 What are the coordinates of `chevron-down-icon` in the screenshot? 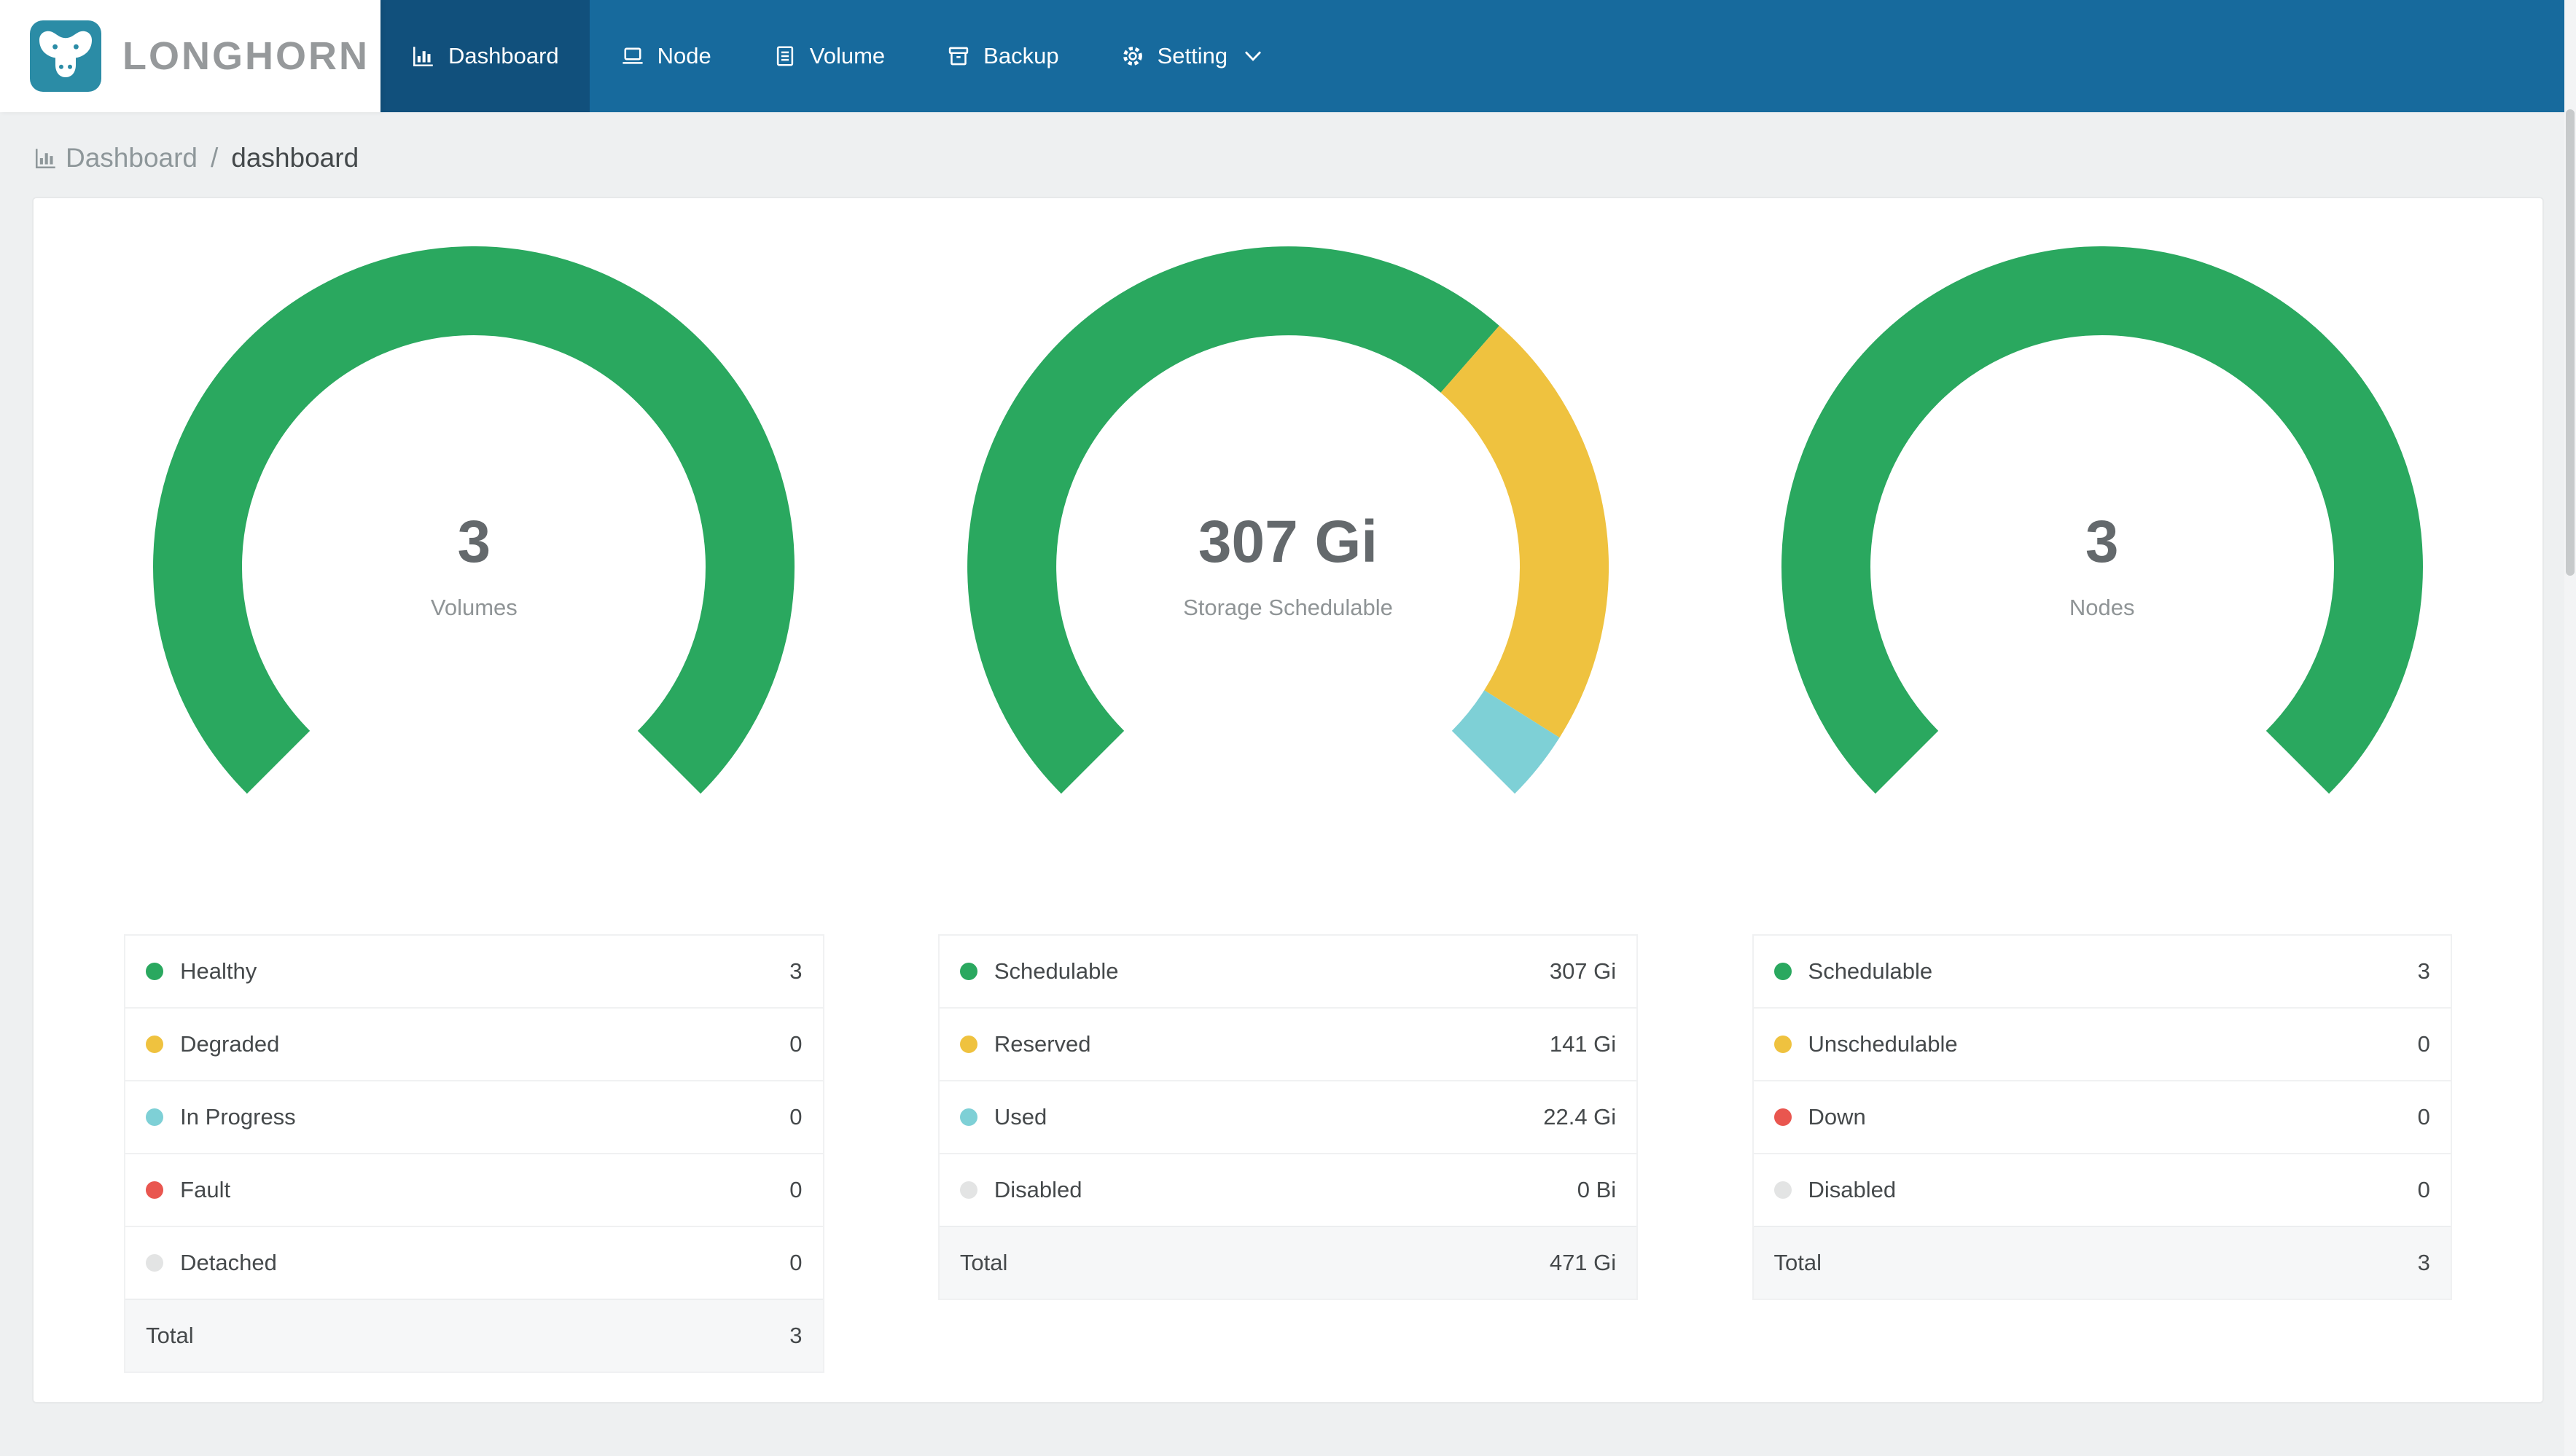 It's located at (1253, 56).